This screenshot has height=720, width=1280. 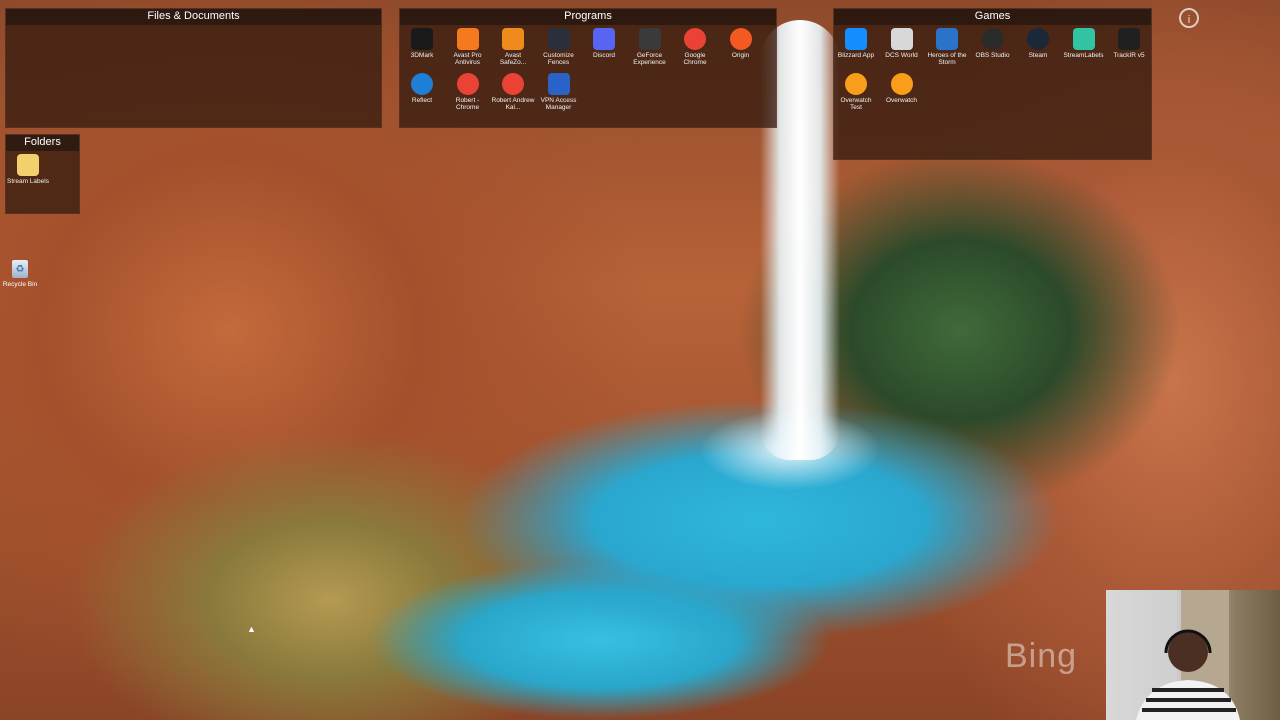 What do you see at coordinates (1189, 18) in the screenshot?
I see `info-icon: i` at bounding box center [1189, 18].